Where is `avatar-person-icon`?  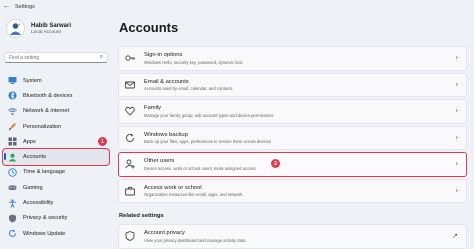 avatar-person-icon is located at coordinates (15, 29).